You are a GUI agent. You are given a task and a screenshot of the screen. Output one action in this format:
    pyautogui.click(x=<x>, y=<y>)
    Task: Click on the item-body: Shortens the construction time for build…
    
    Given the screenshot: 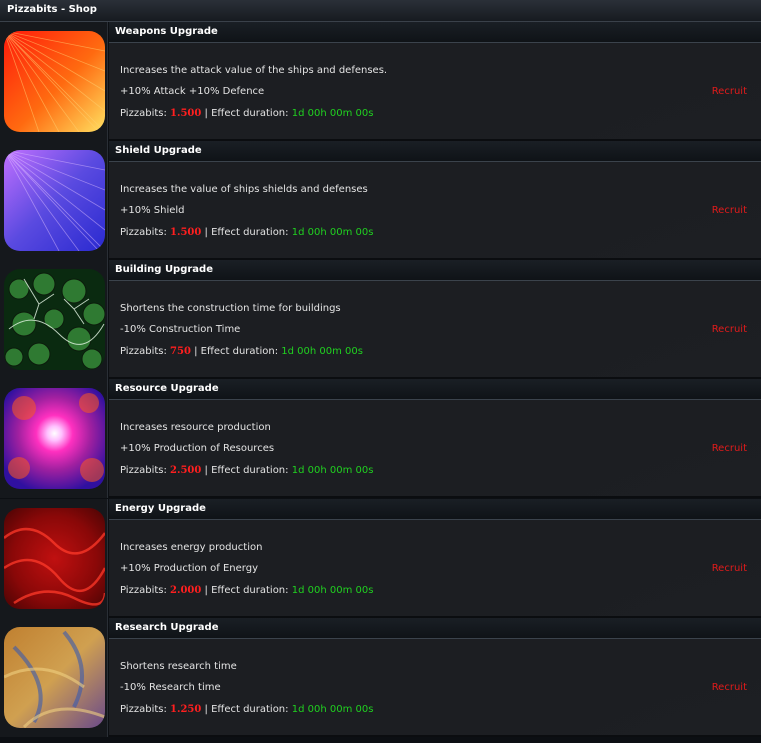 What is the action you would take?
    pyautogui.click(x=435, y=330)
    